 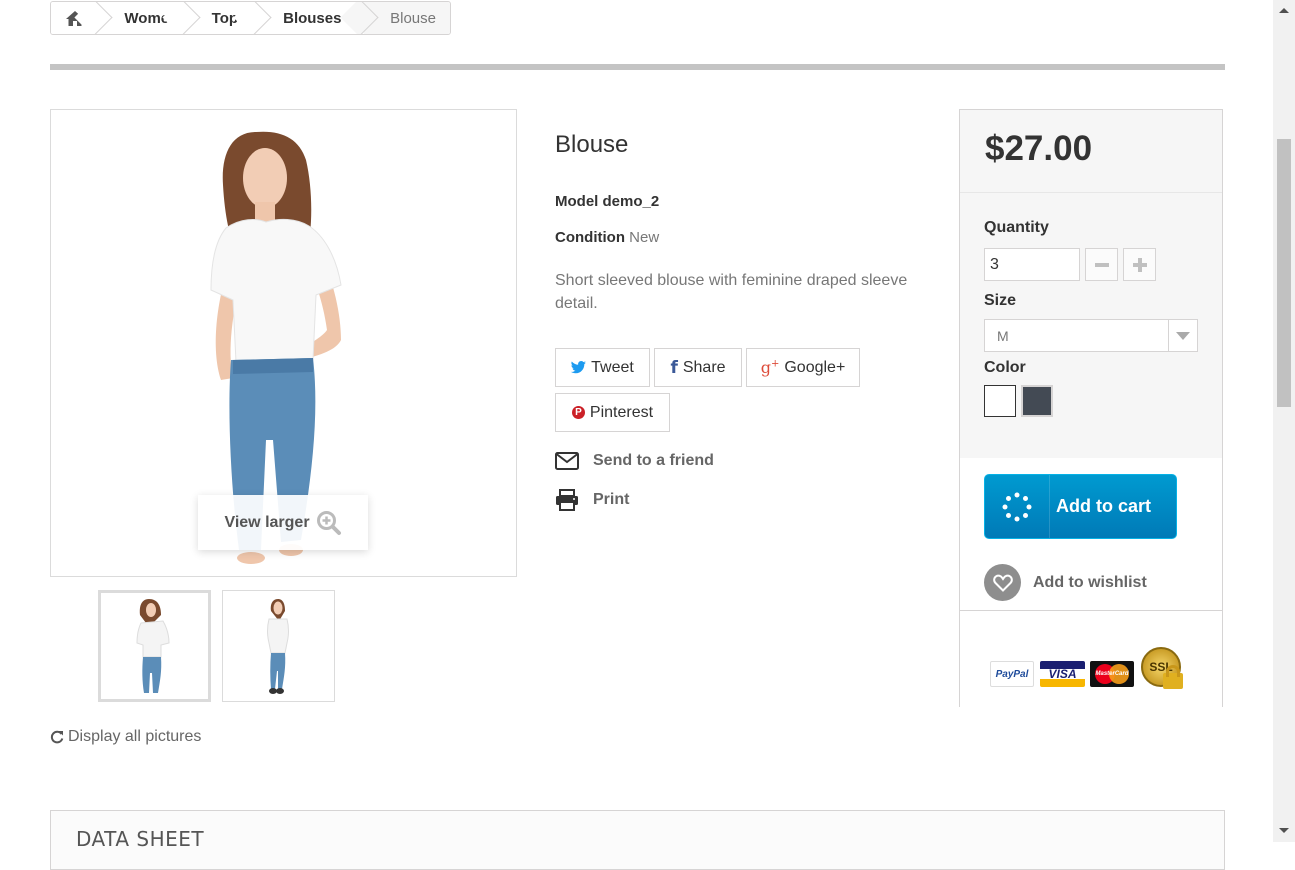 What do you see at coordinates (1091, 408) in the screenshot?
I see `buy-box: $27.00 Quantity Size M Color` at bounding box center [1091, 408].